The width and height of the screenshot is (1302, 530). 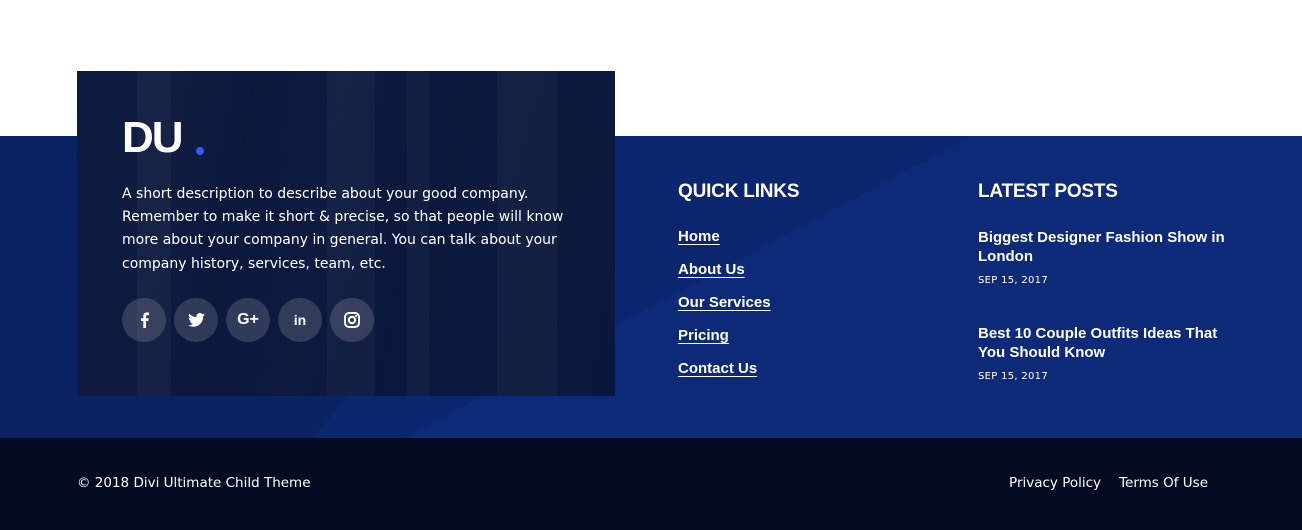 I want to click on list-item: Contact Us, so click(x=724, y=374).